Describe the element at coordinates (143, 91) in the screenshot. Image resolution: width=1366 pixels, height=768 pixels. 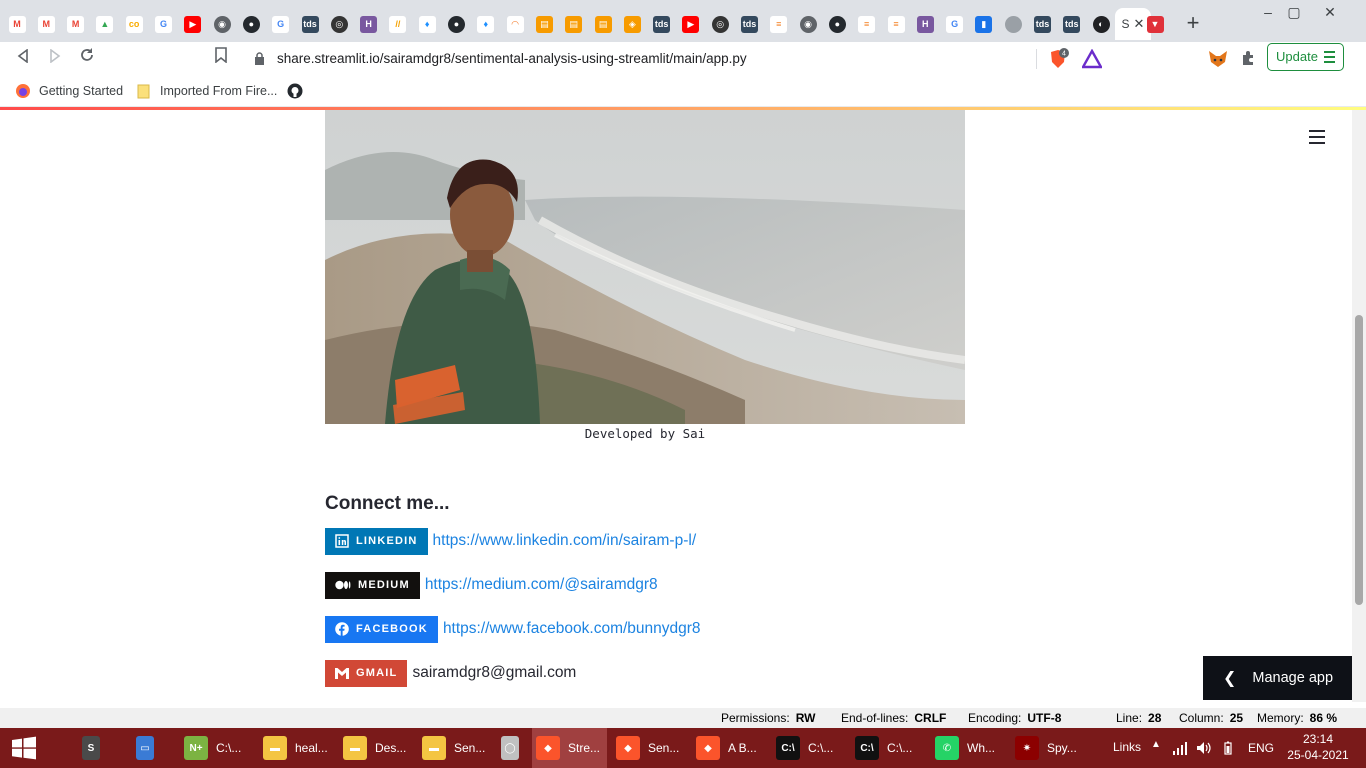
I see `folder-icon` at that location.